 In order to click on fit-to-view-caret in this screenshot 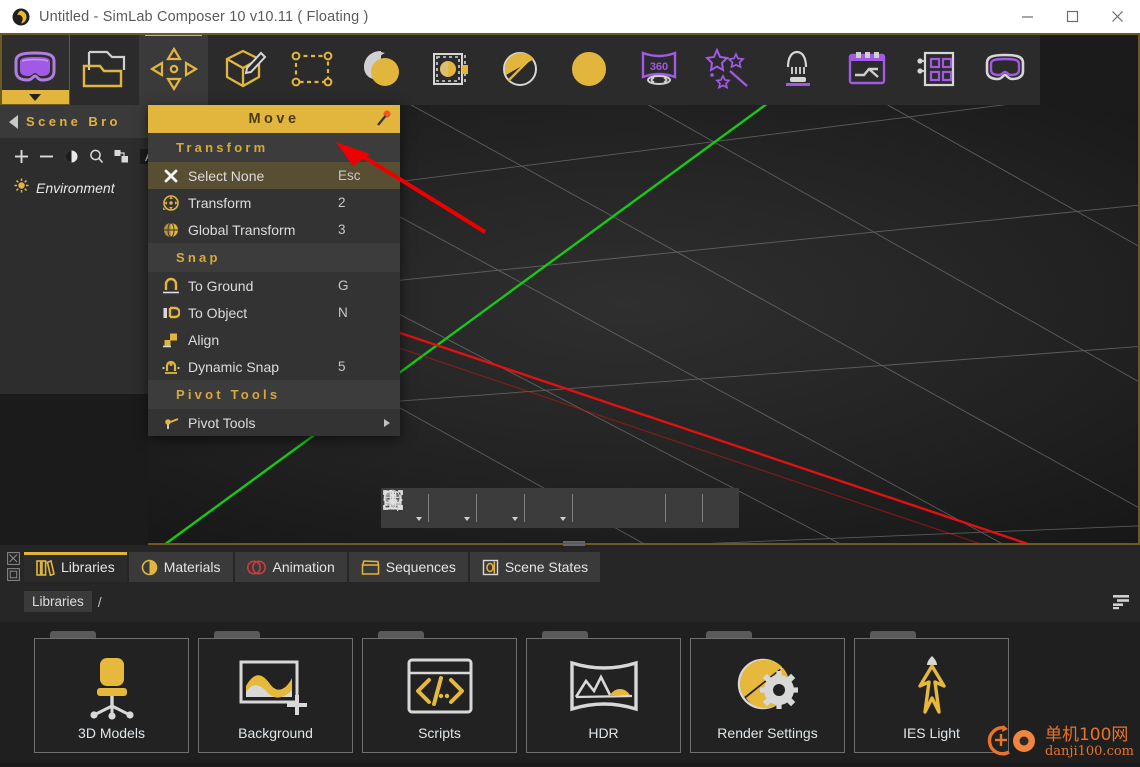, I will do `click(466, 508)`.